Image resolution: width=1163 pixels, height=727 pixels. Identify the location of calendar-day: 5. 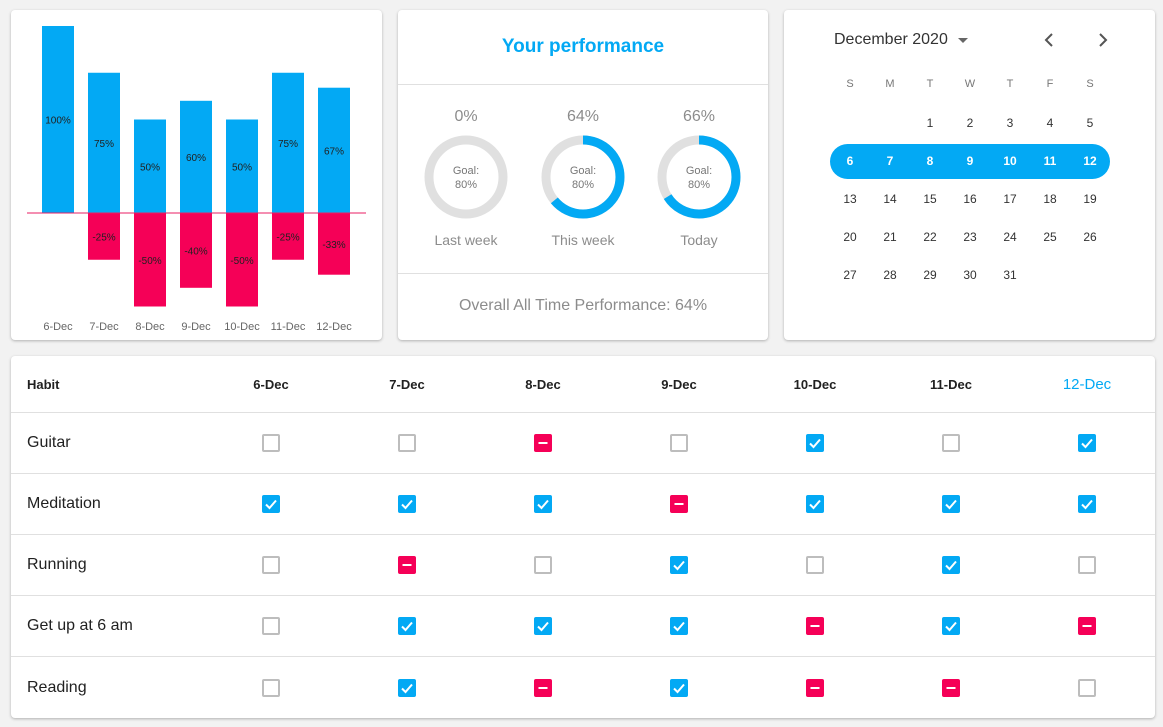
(1090, 123).